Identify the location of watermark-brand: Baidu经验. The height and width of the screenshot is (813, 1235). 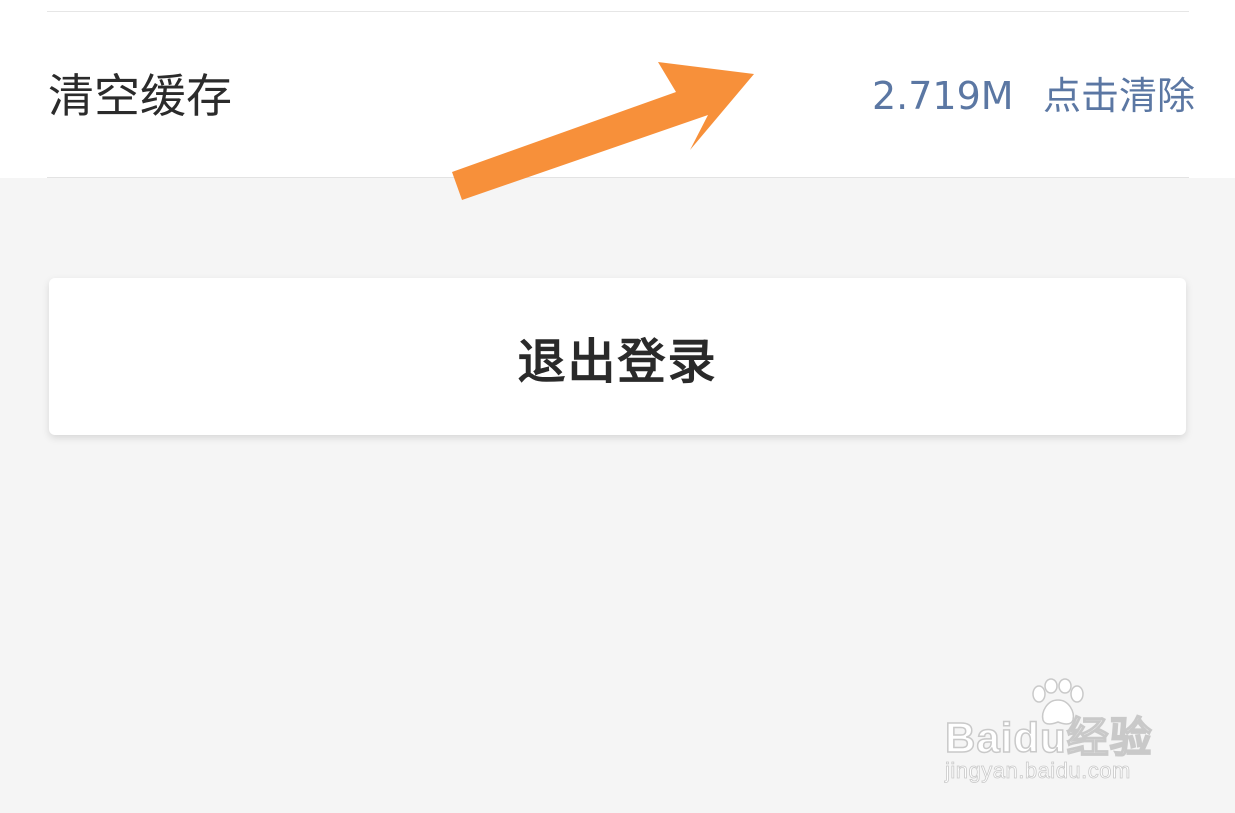
(1048, 737).